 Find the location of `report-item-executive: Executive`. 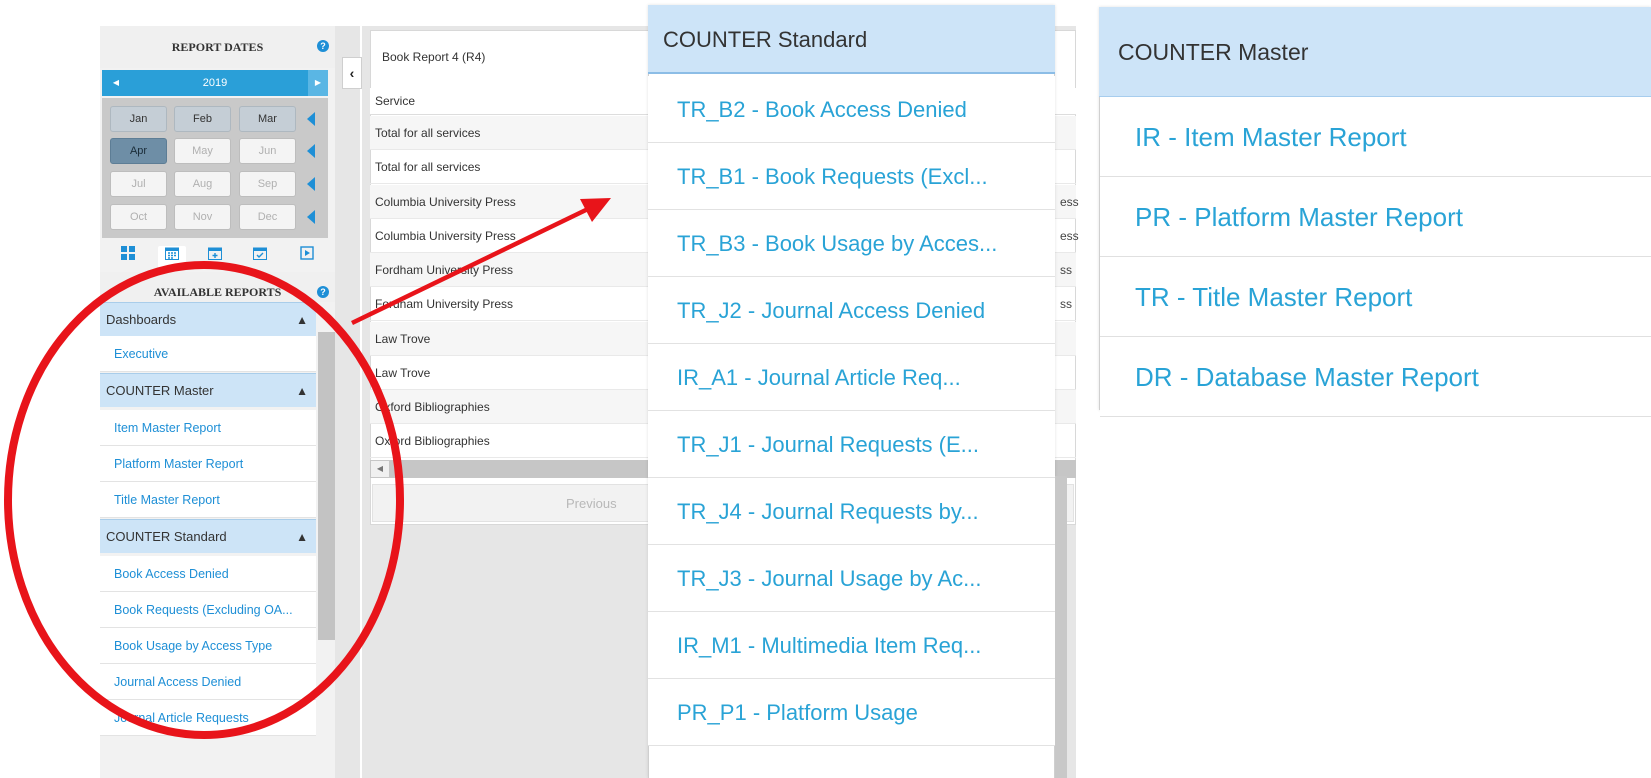

report-item-executive: Executive is located at coordinates (208, 354).